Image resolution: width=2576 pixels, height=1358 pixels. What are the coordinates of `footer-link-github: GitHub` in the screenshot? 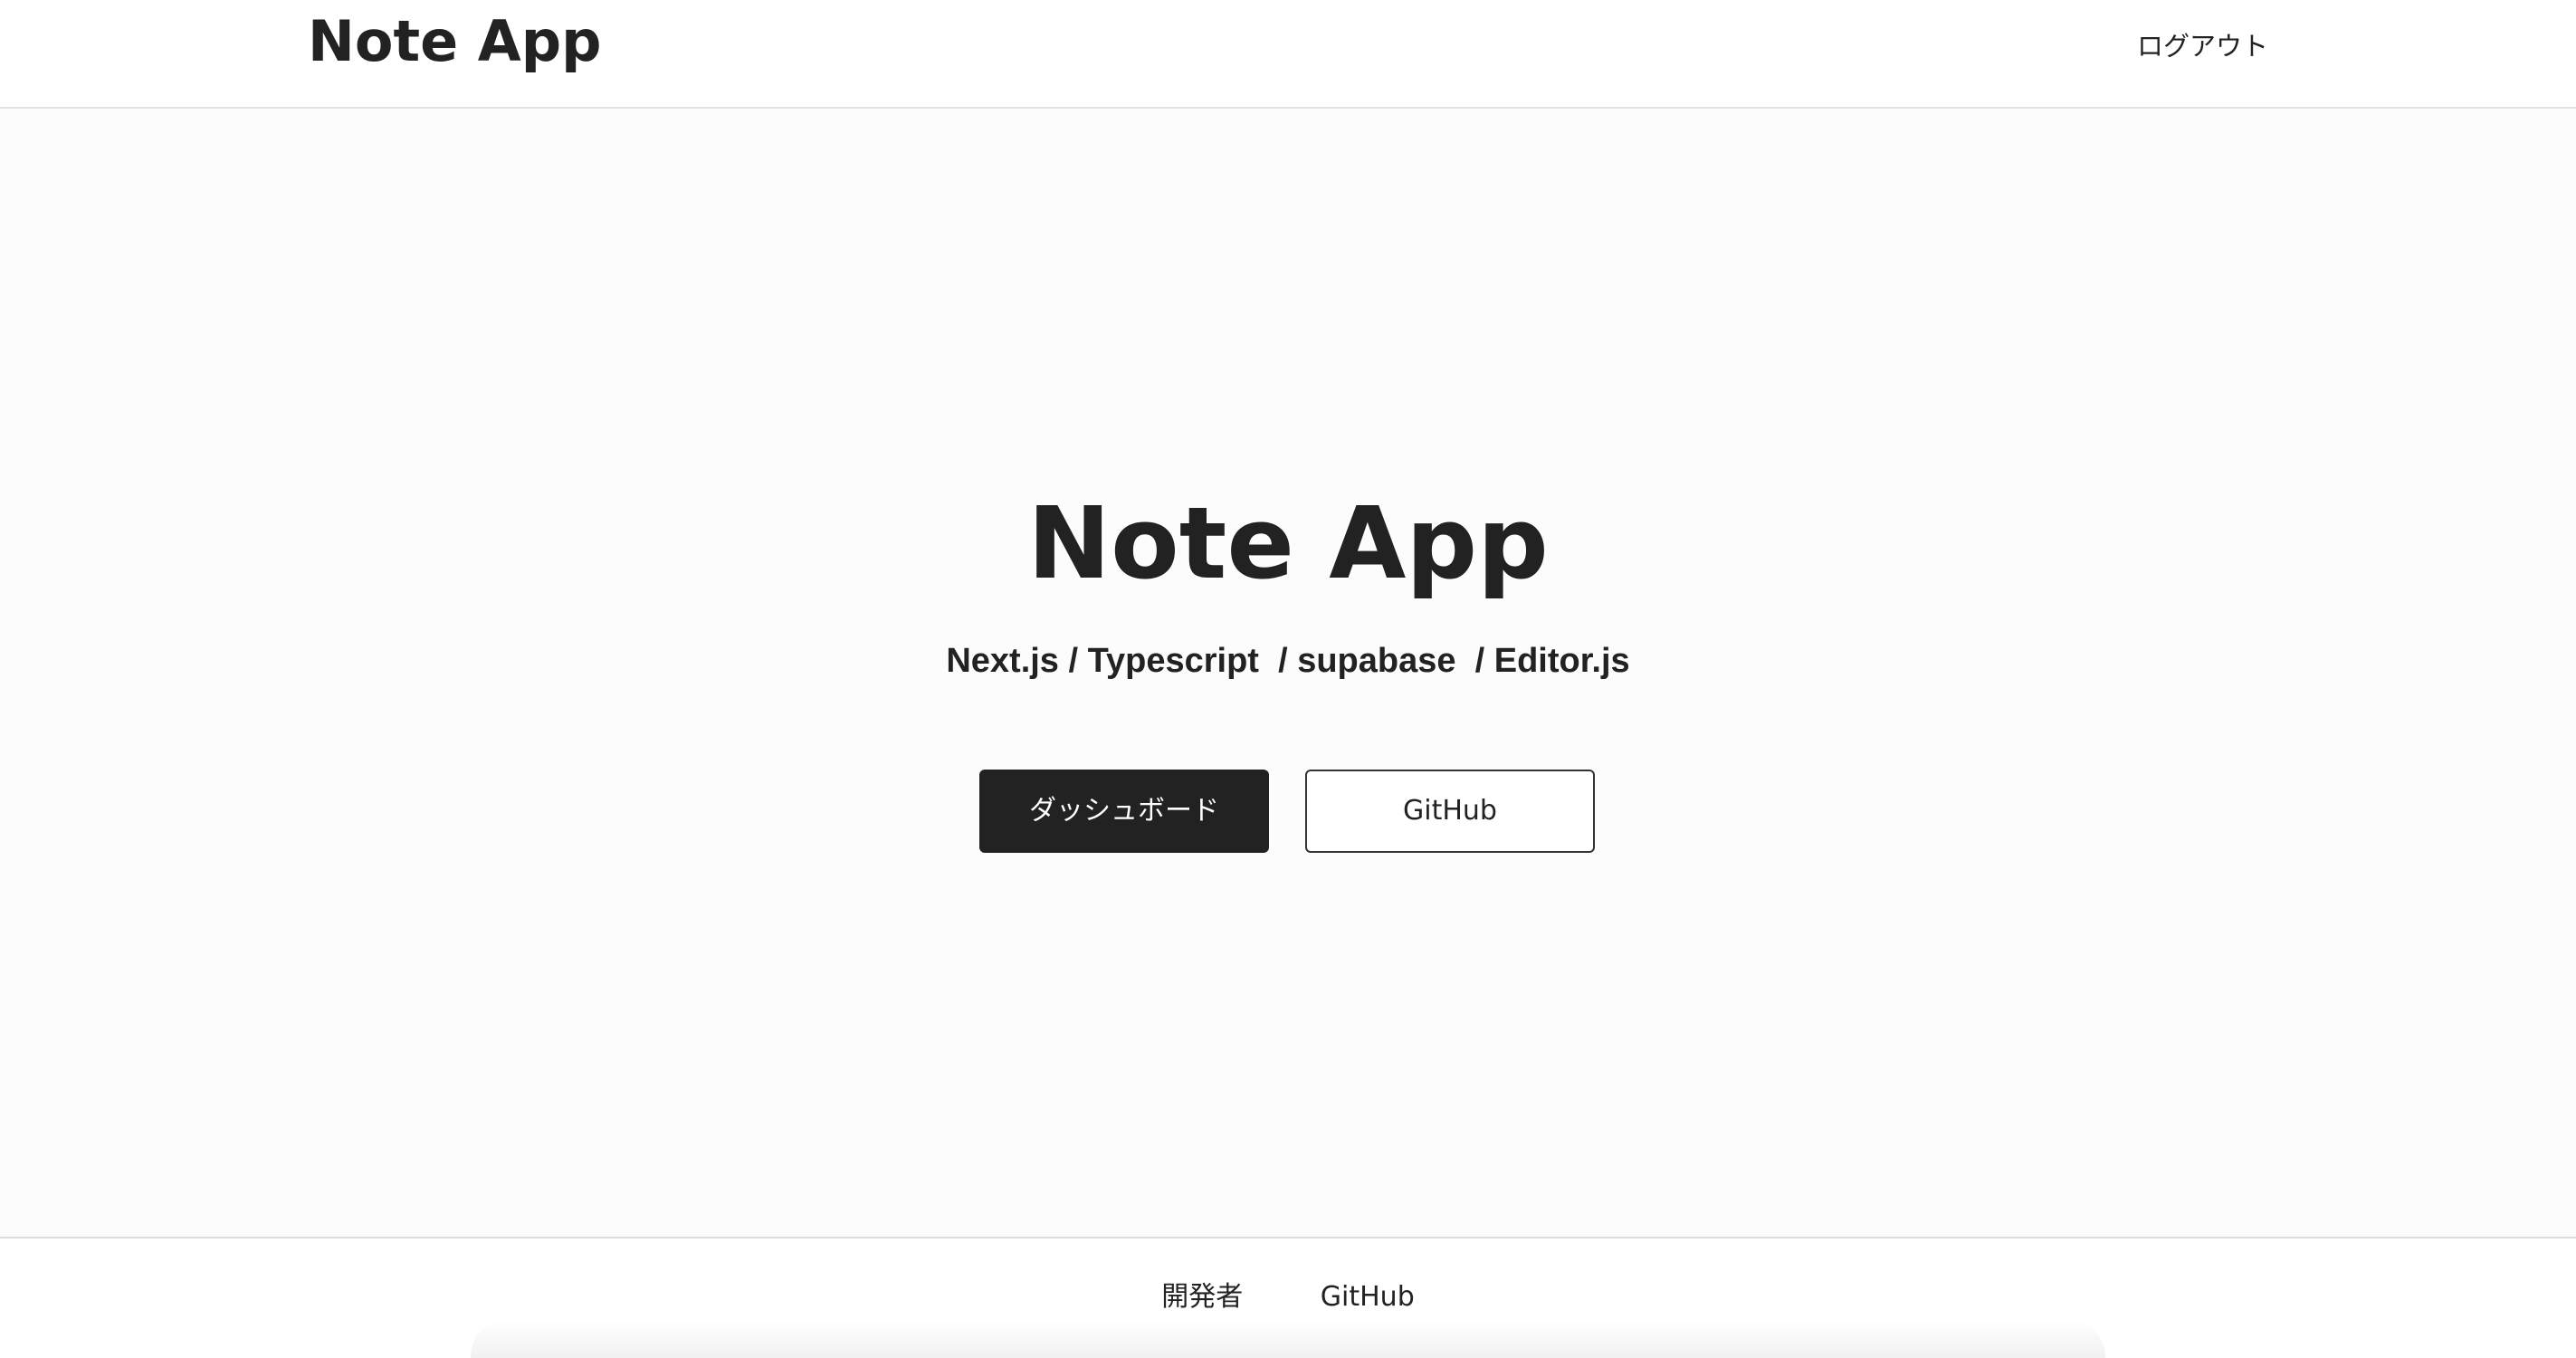 It's located at (1368, 1297).